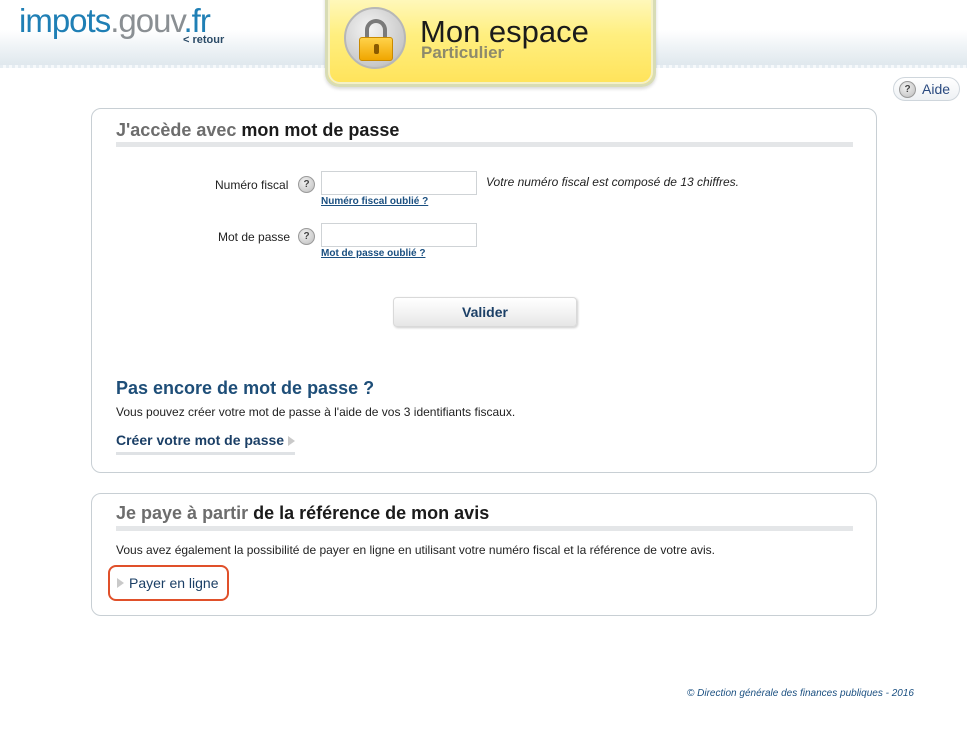 The image size is (967, 733). I want to click on forgot-password-link: Mot de passe oublié ?, so click(373, 253).